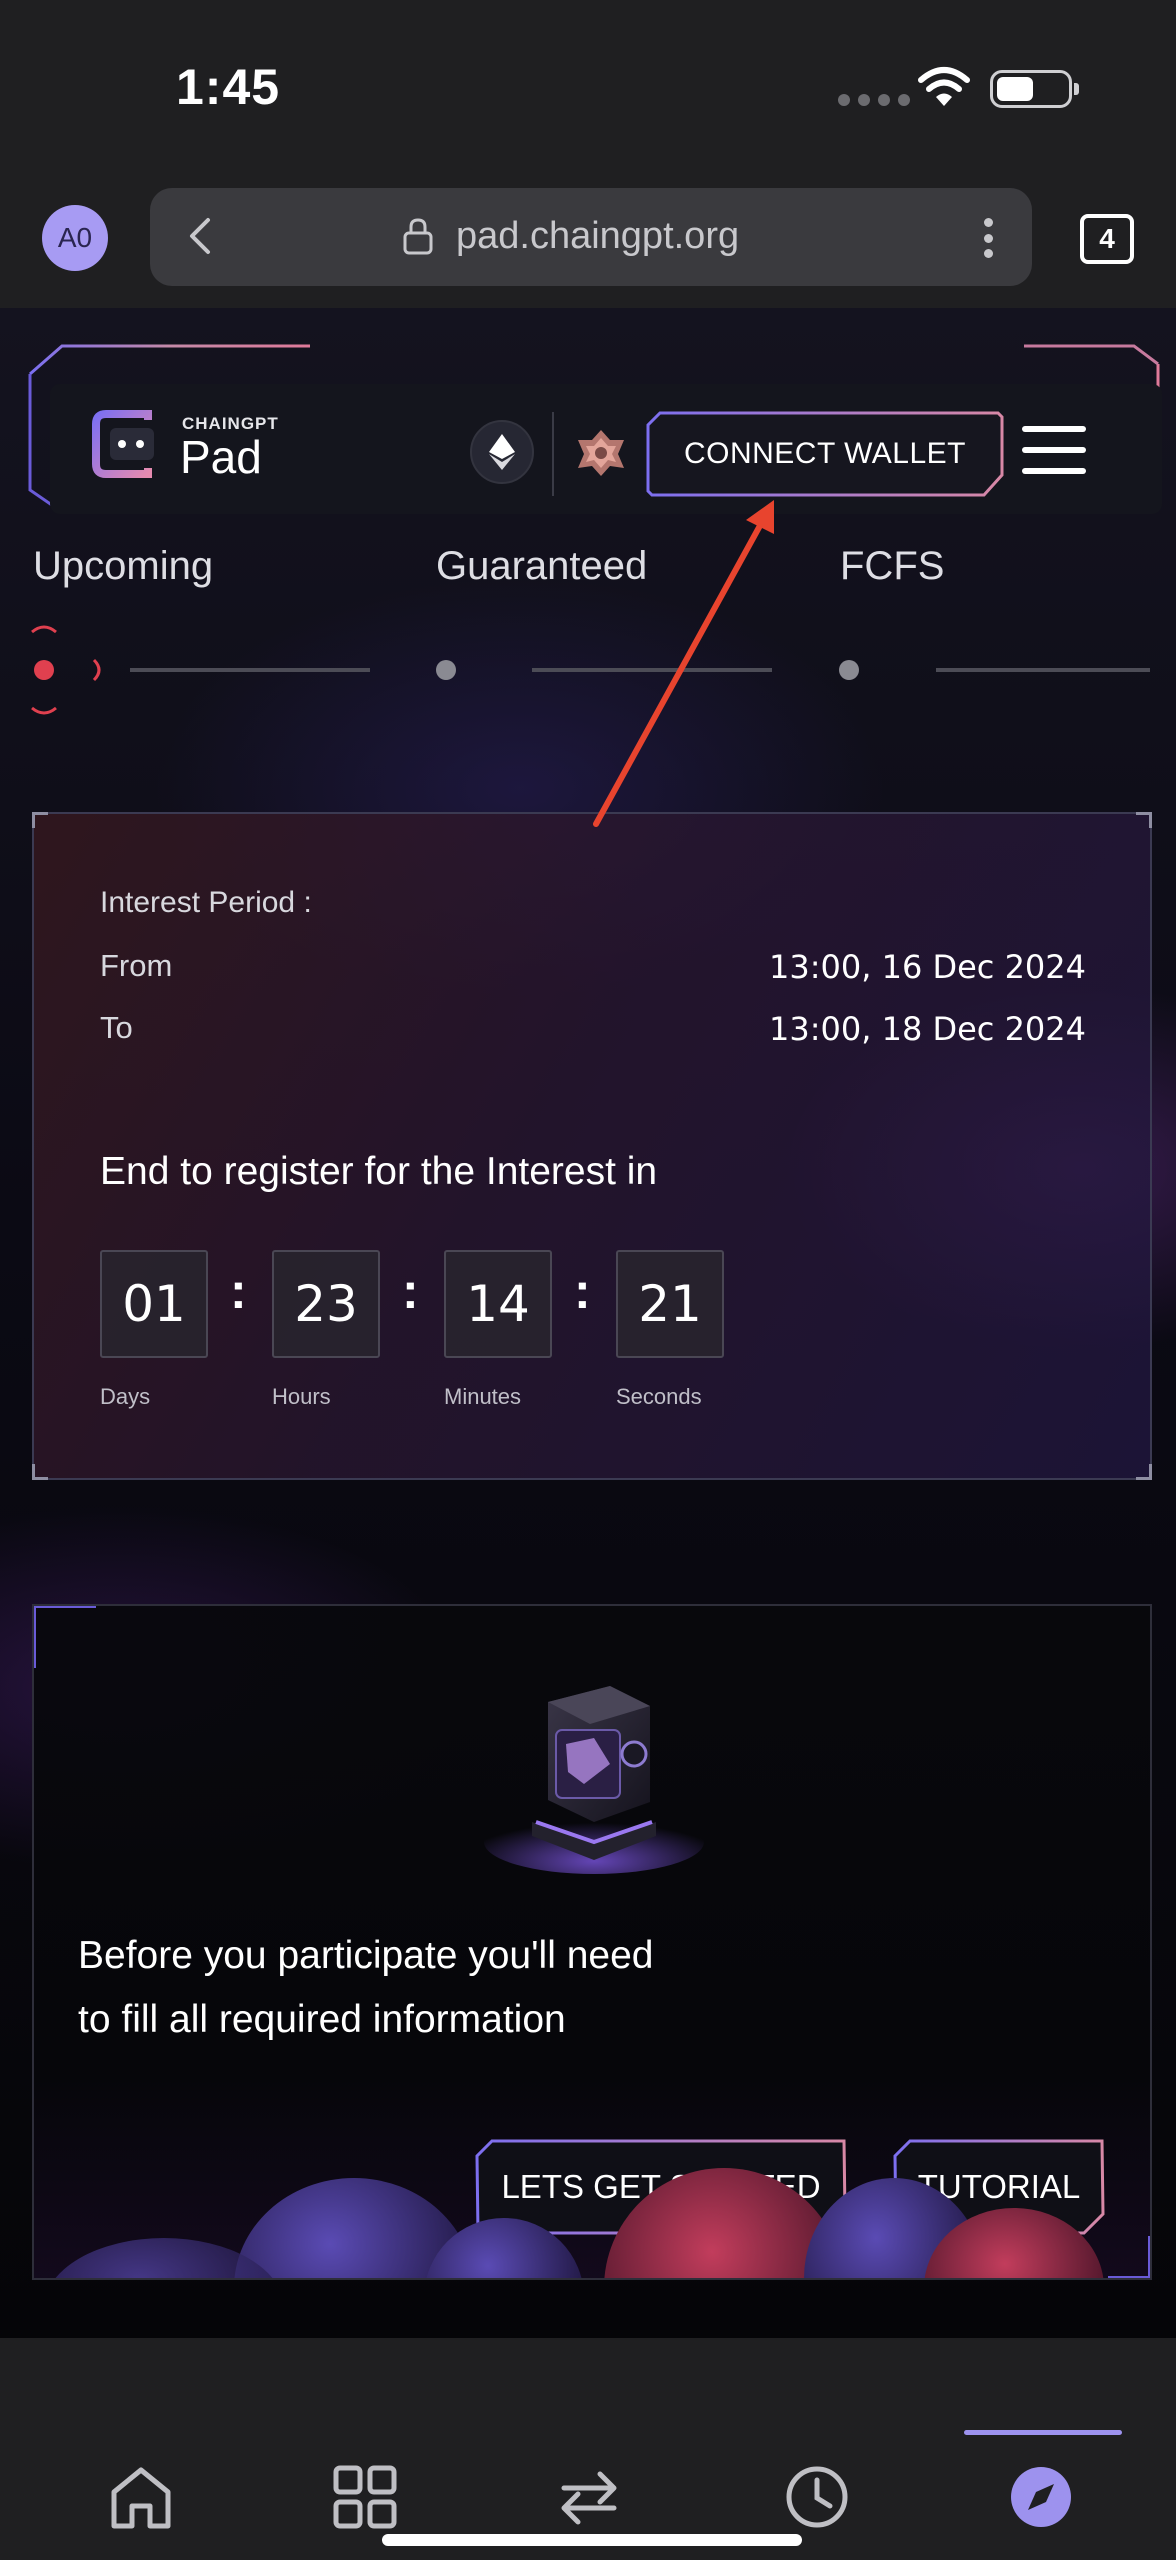 Image resolution: width=1176 pixels, height=2560 pixels. I want to click on step-active-bracket-bottom, so click(44, 710).